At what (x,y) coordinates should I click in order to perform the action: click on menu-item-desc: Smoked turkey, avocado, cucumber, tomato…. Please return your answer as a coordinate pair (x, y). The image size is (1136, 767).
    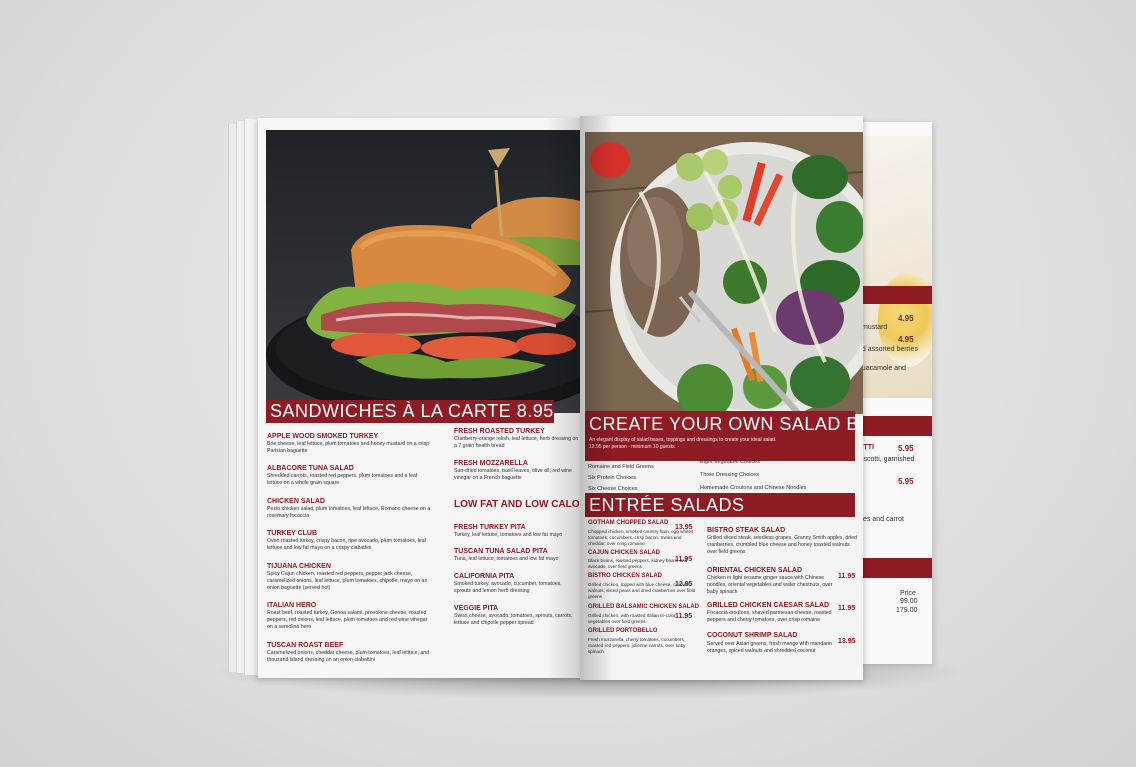
    Looking at the image, I should click on (508, 588).